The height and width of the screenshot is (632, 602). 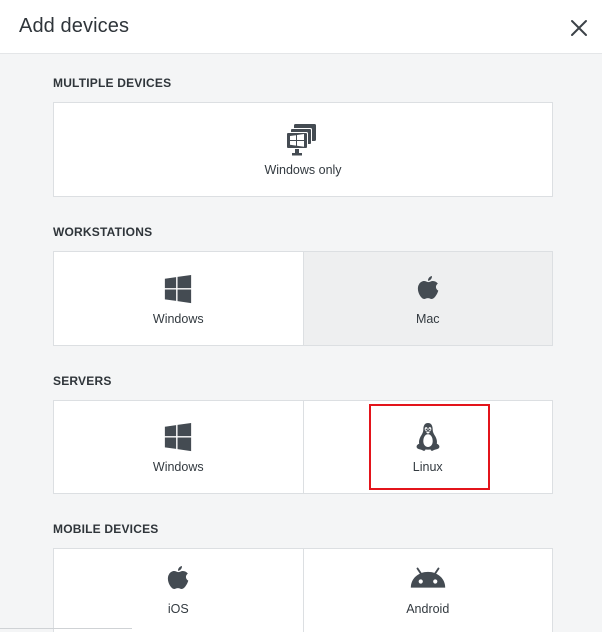 What do you see at coordinates (106, 529) in the screenshot?
I see `section-title-mobile-devices: MOBILE DEVICES` at bounding box center [106, 529].